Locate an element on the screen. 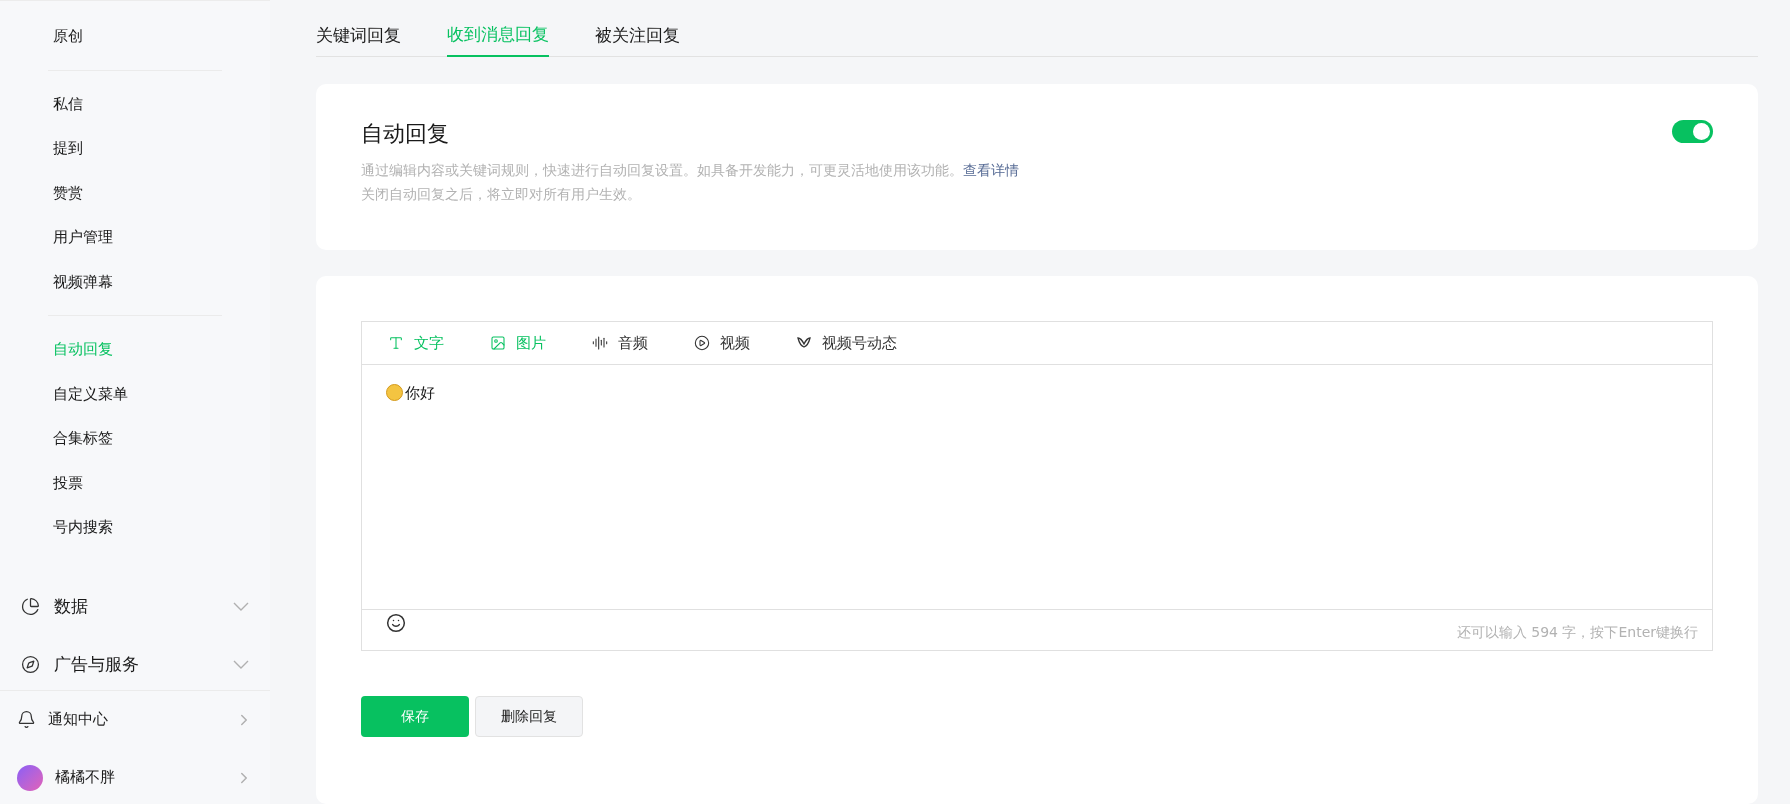 The image size is (1790, 804). footer-item: 橘橘不胖 is located at coordinates (135, 776).